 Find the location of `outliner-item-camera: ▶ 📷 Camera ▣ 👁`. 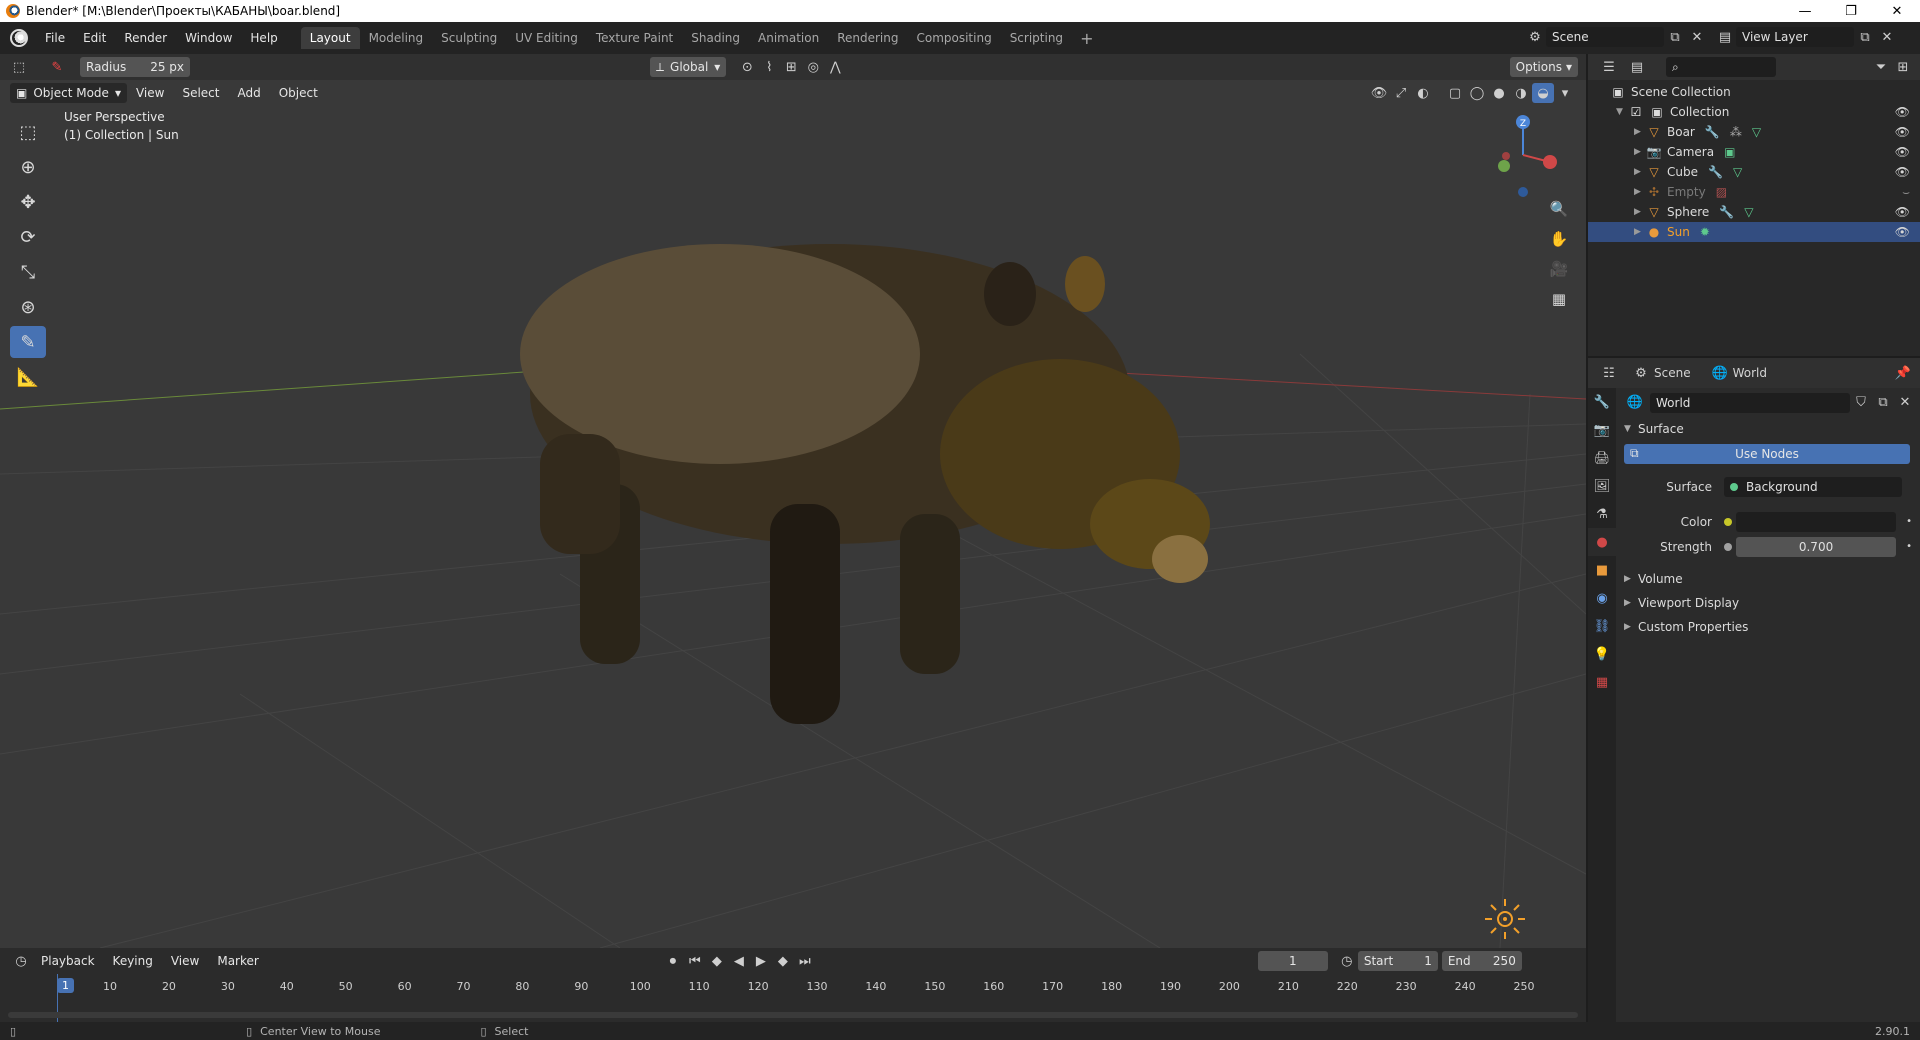

outliner-item-camera: ▶ 📷 Camera ▣ 👁 is located at coordinates (1754, 152).